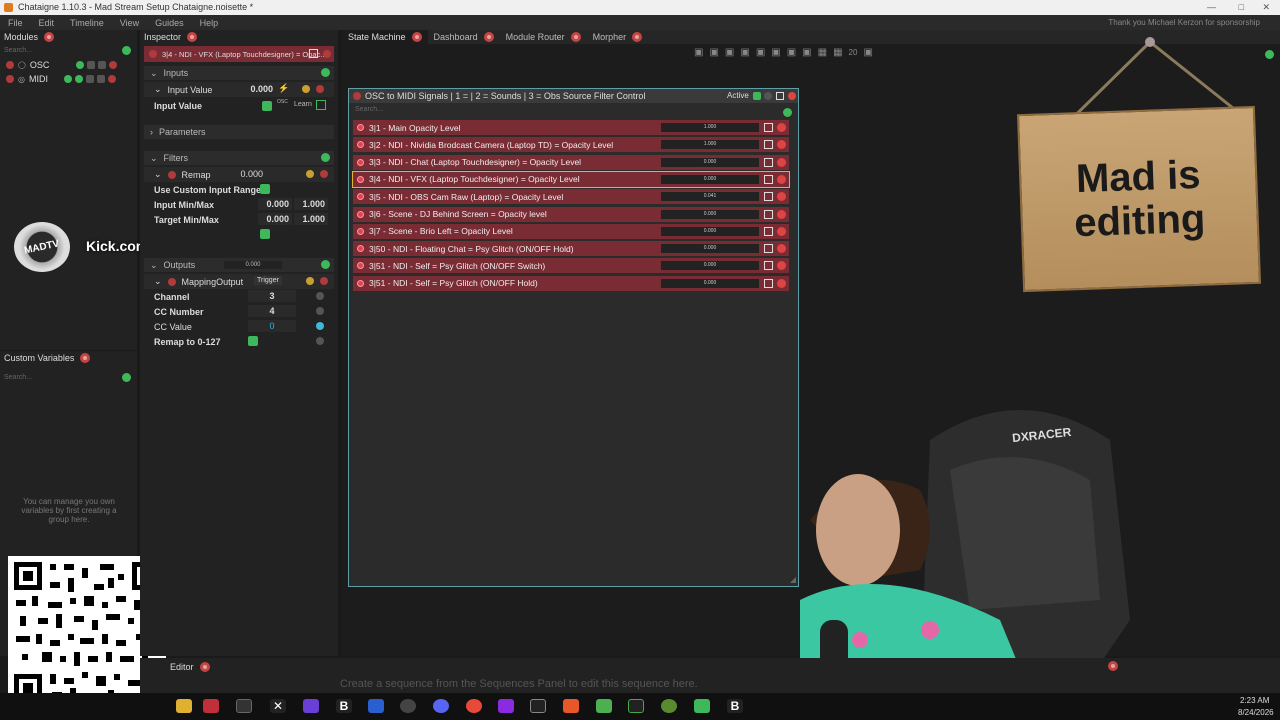  What do you see at coordinates (853, 53) in the screenshot?
I see `zoom-value: 20` at bounding box center [853, 53].